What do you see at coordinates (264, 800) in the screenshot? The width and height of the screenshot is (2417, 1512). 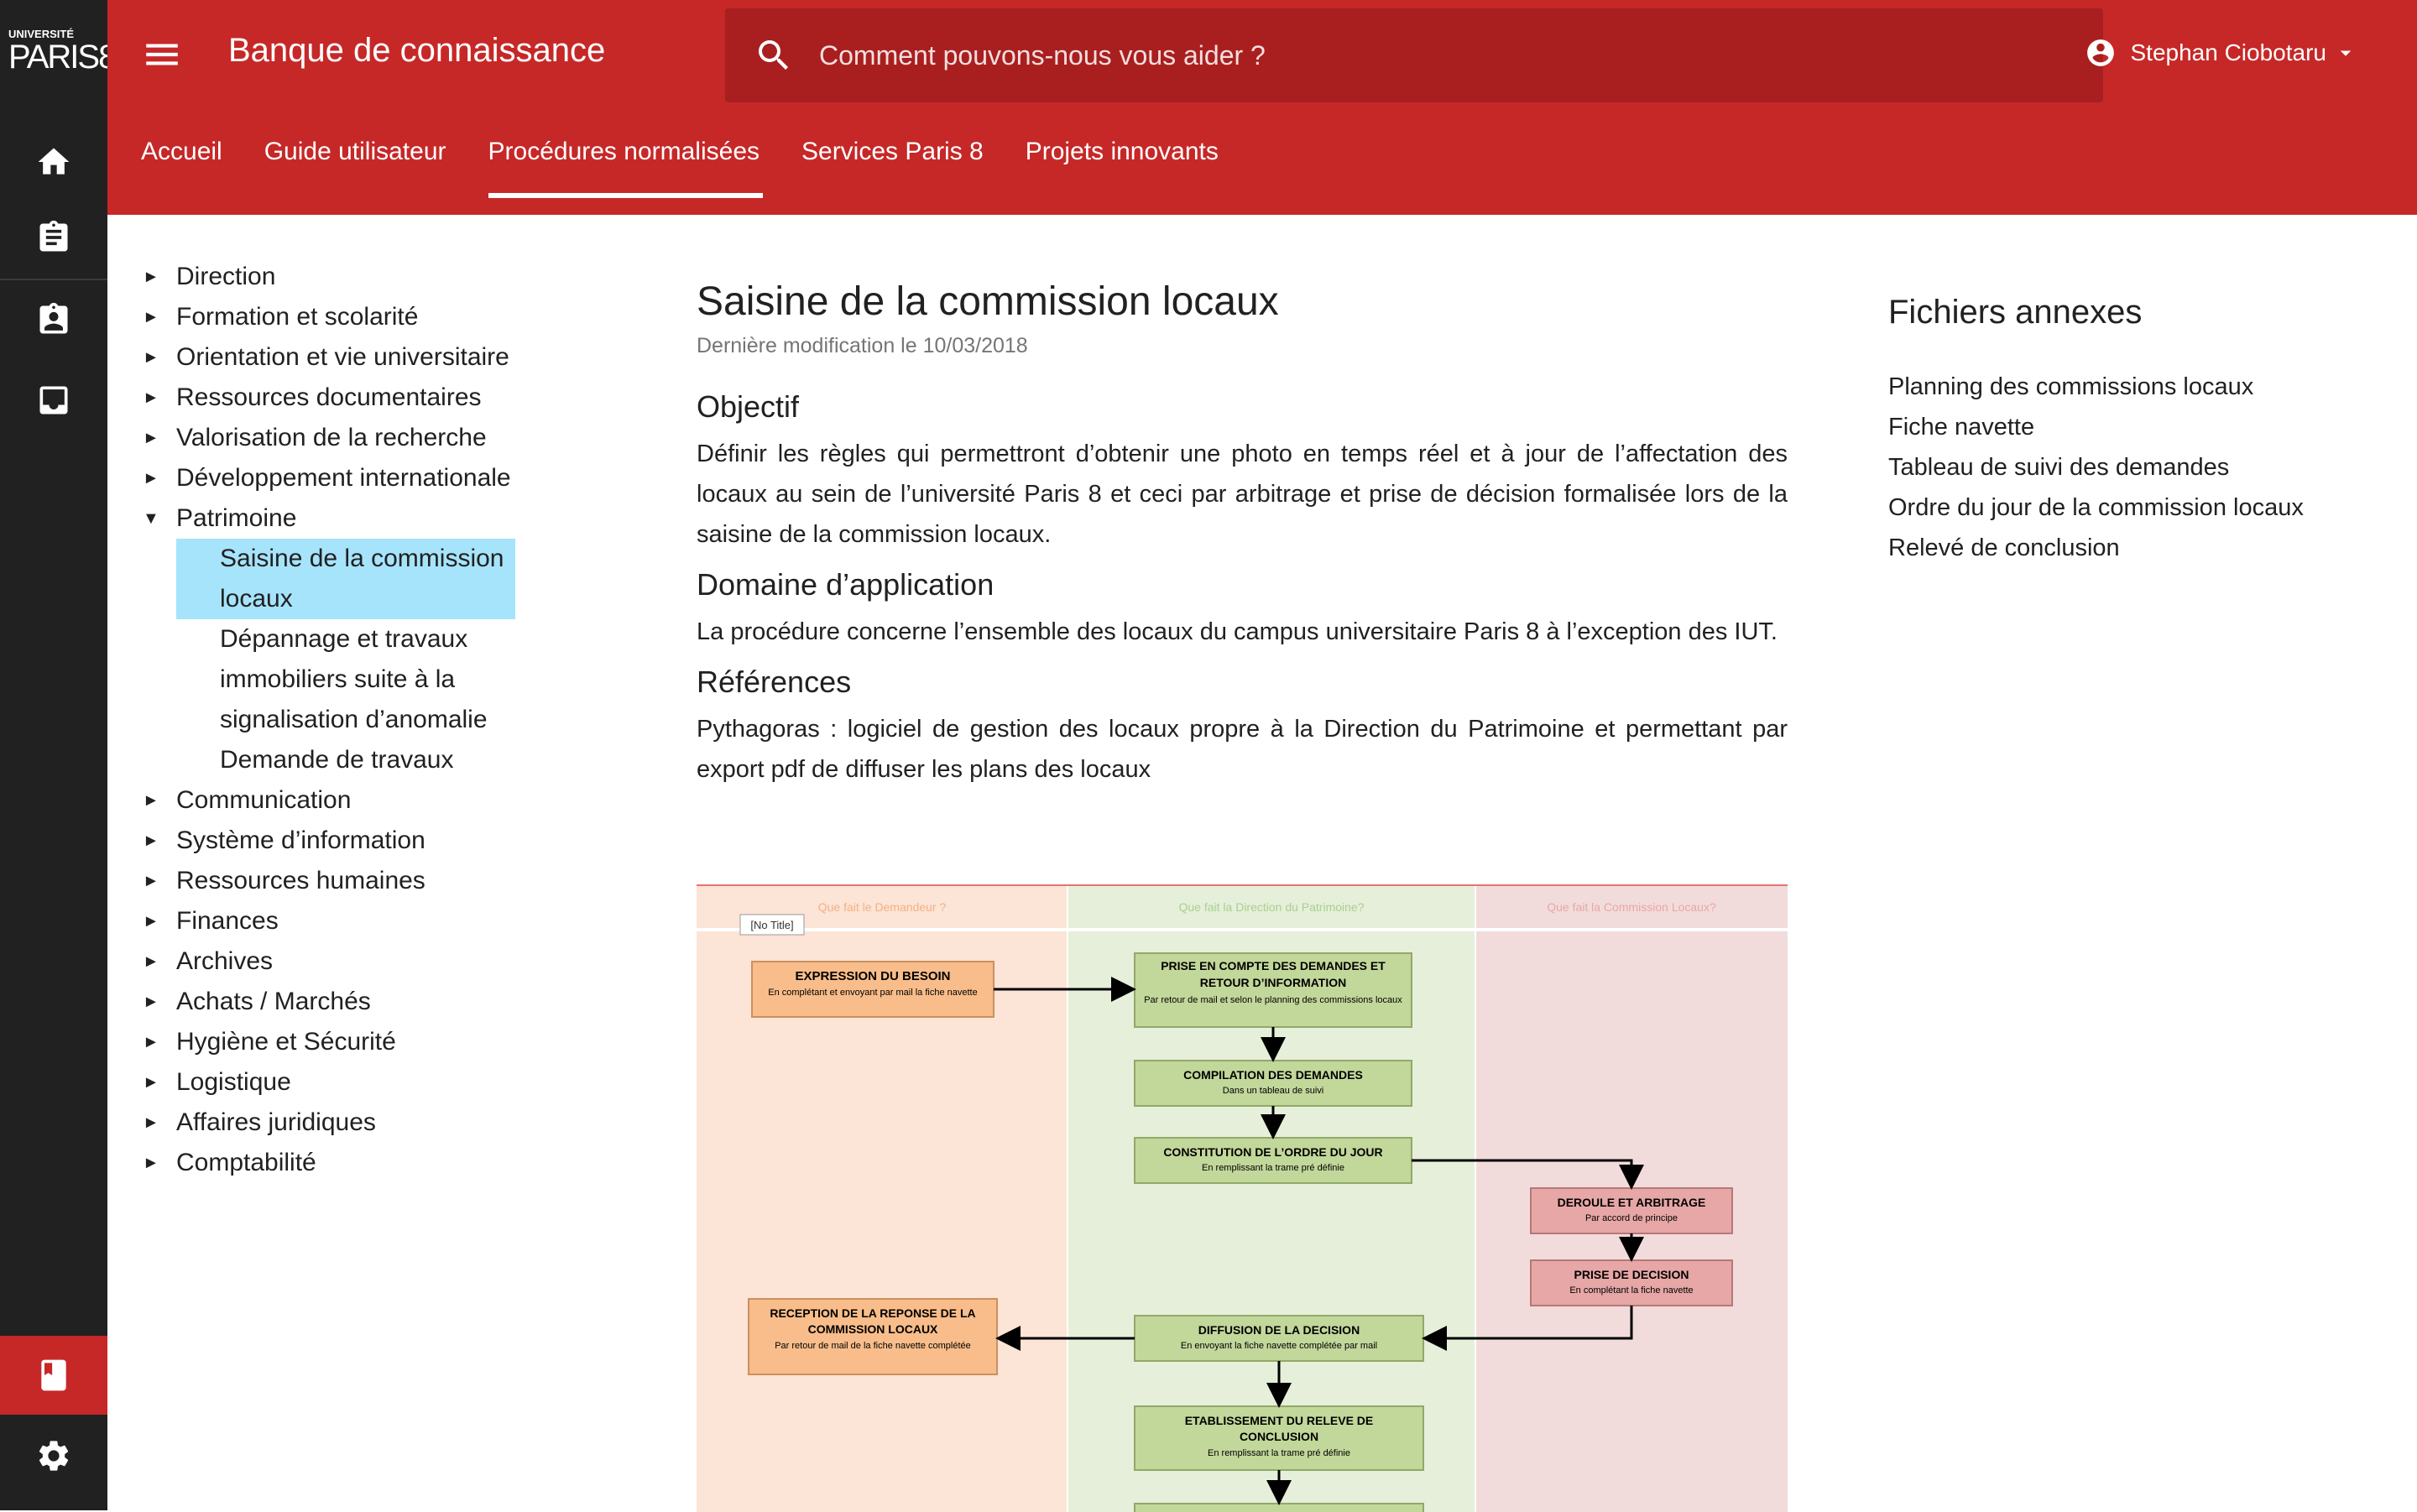 I see `tree-item-label: Communication` at bounding box center [264, 800].